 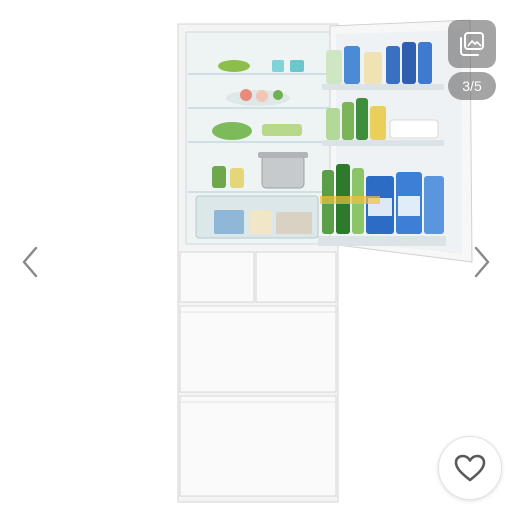 I want to click on previous-image-button, so click(x=30, y=262).